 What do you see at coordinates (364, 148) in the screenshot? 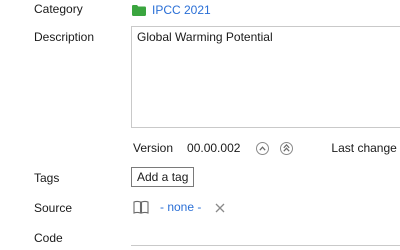
I see `last-change-label: Last change` at bounding box center [364, 148].